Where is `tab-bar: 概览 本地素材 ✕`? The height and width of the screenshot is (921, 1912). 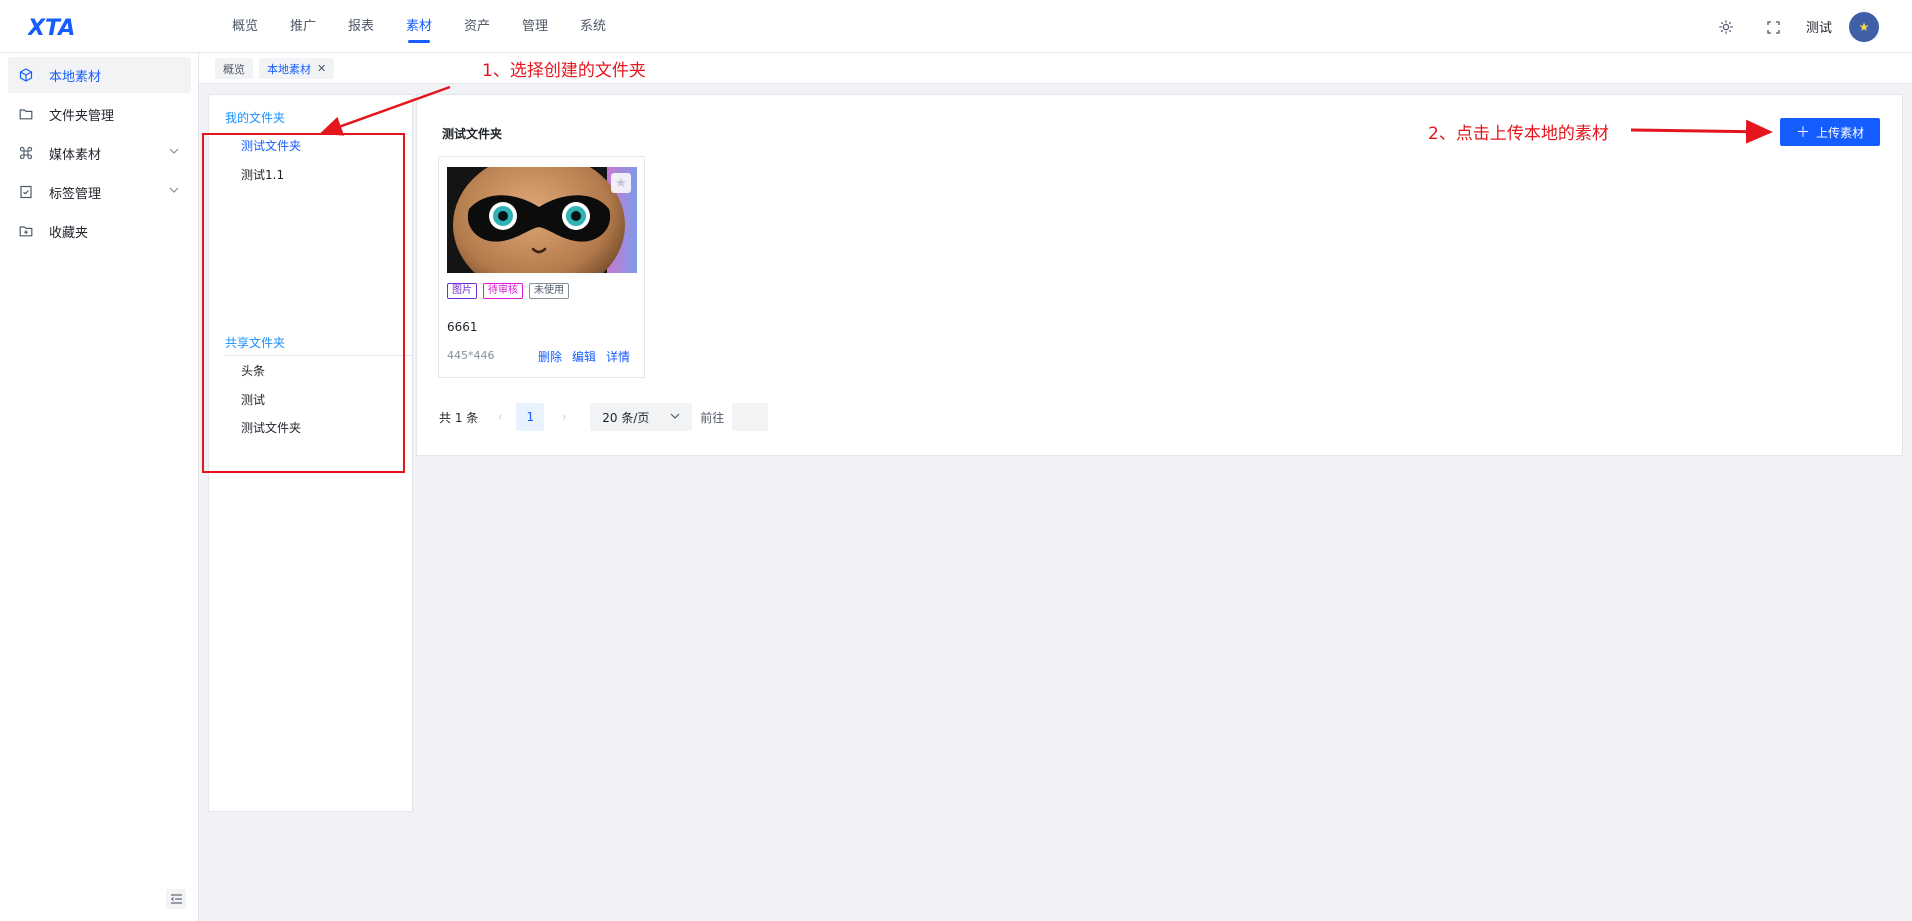
tab-bar: 概览 本地素材 ✕ is located at coordinates (1055, 68).